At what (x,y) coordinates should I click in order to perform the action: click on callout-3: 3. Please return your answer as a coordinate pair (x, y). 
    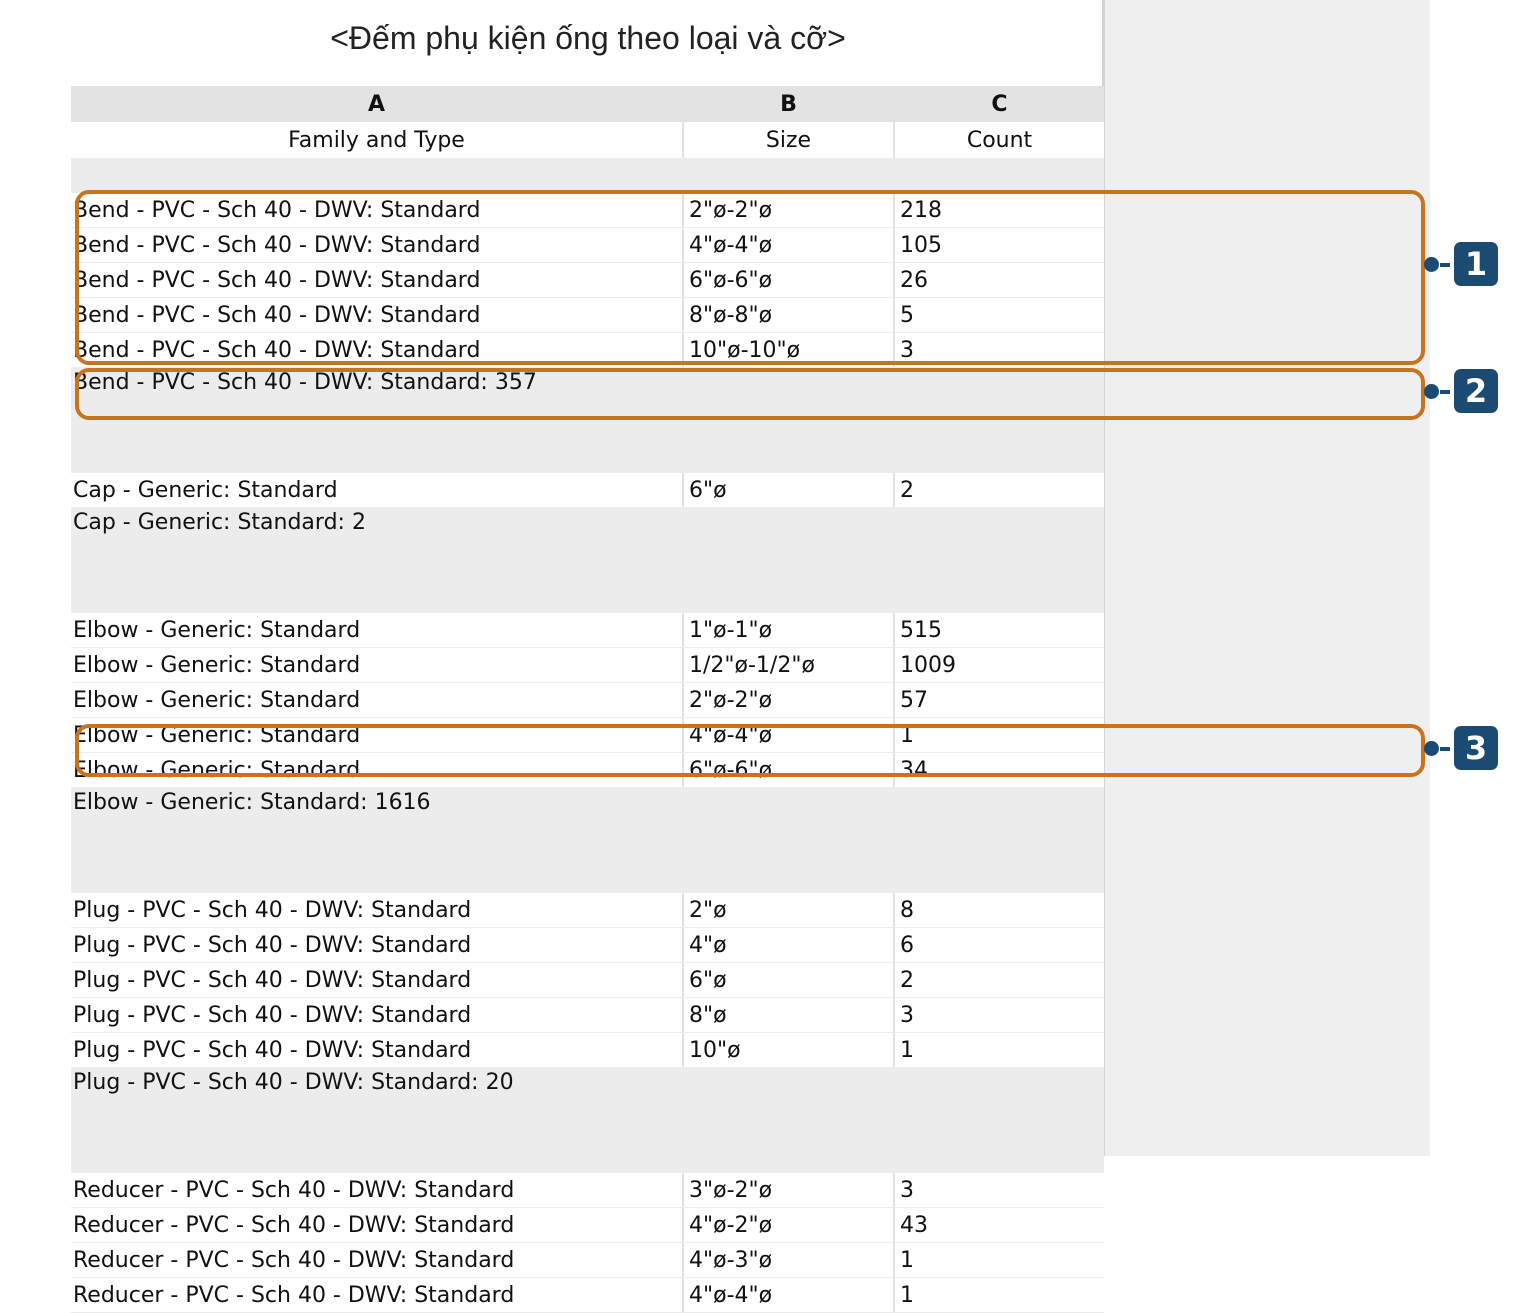
    Looking at the image, I should click on (1460, 749).